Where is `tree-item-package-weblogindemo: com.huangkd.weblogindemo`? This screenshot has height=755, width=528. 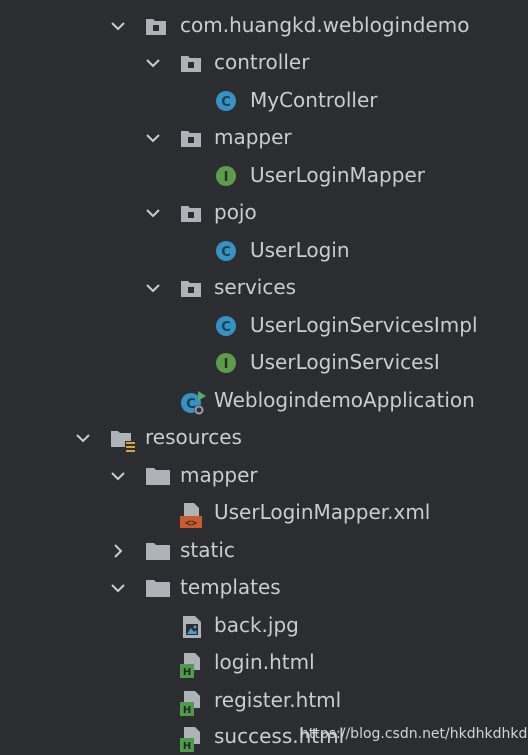
tree-item-package-weblogindemo: com.huangkd.weblogindemo is located at coordinates (264, 25).